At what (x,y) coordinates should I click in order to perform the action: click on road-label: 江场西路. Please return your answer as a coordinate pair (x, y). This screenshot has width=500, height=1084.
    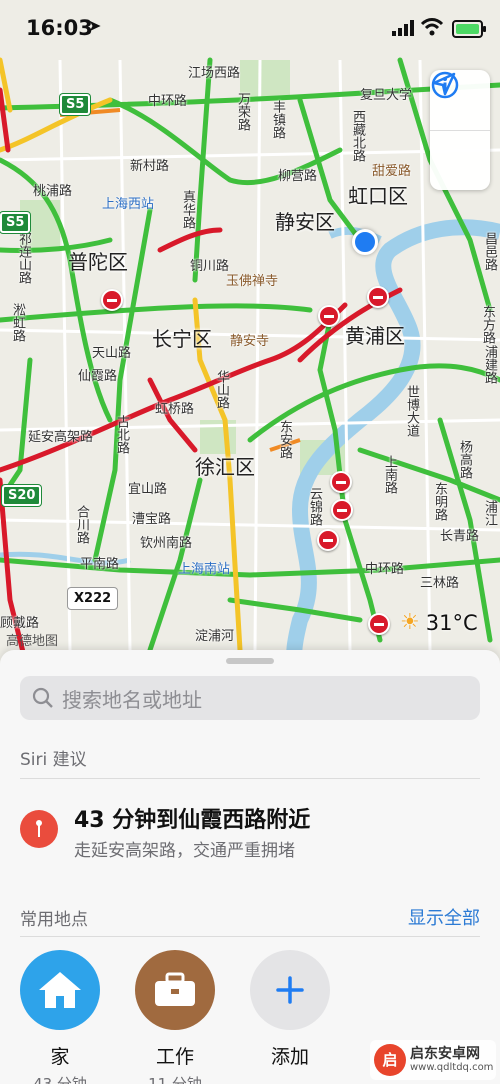
    Looking at the image, I should click on (214, 73).